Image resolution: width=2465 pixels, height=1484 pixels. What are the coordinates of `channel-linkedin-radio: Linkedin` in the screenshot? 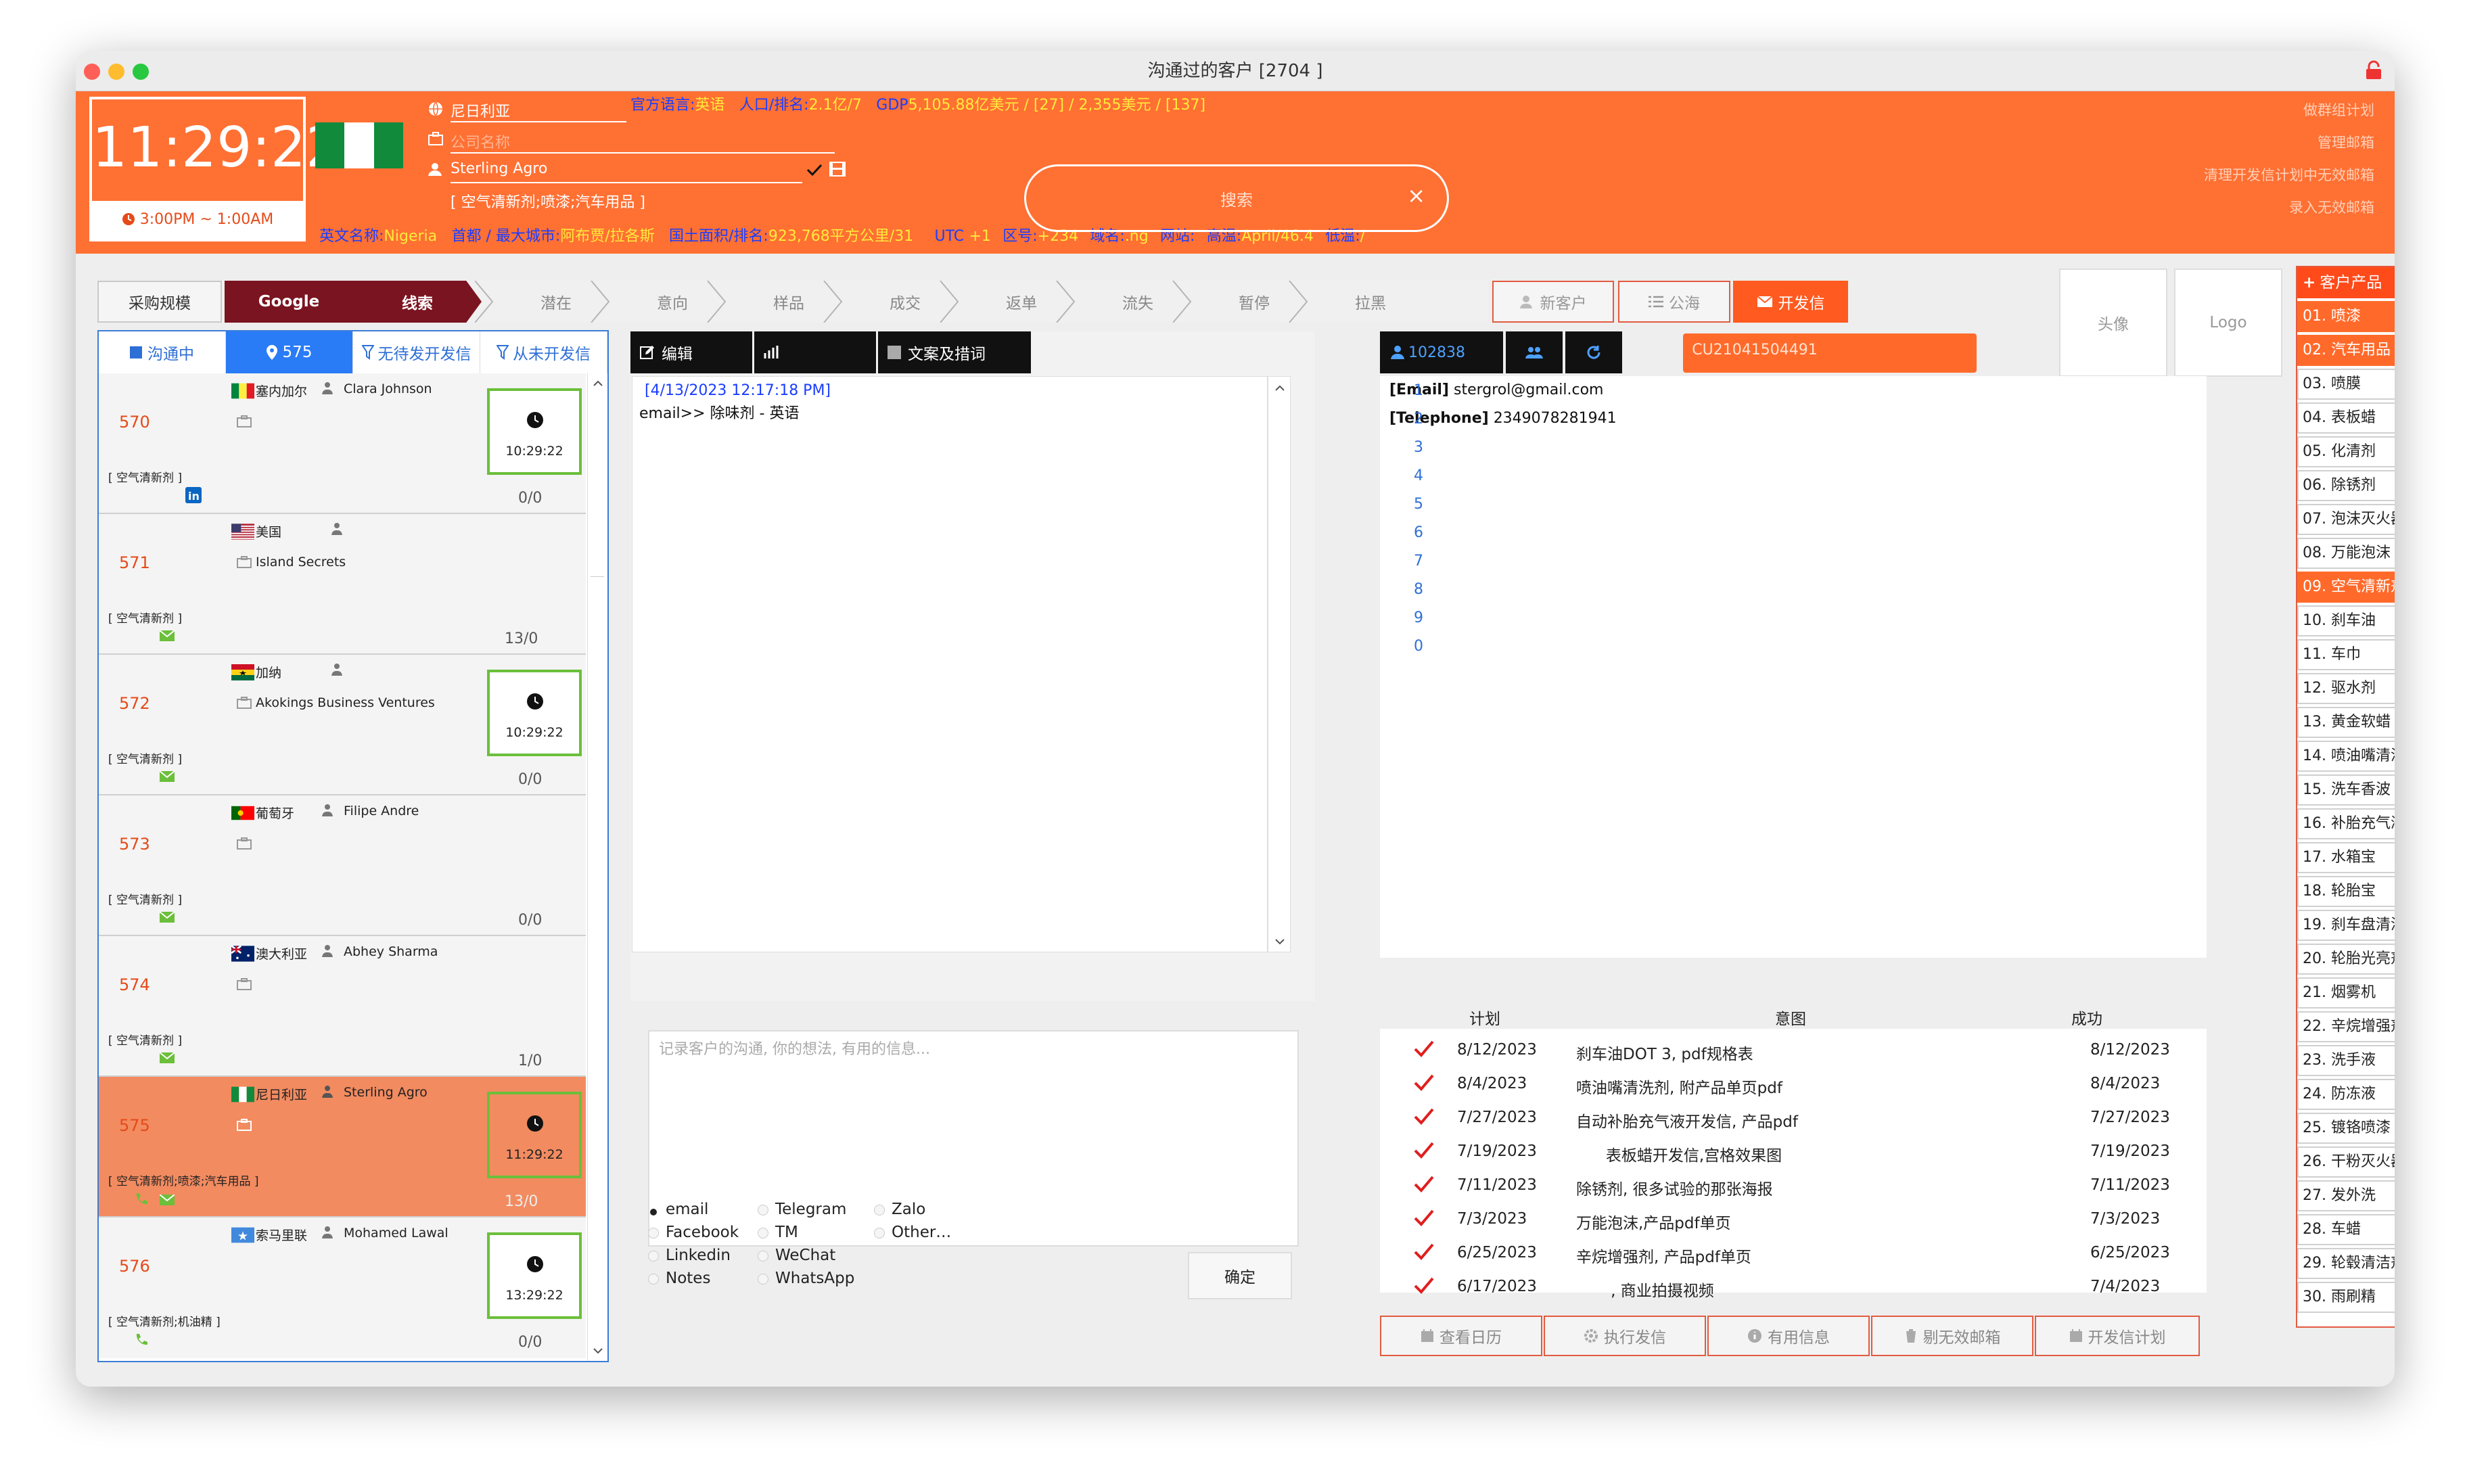 It's located at (689, 1256).